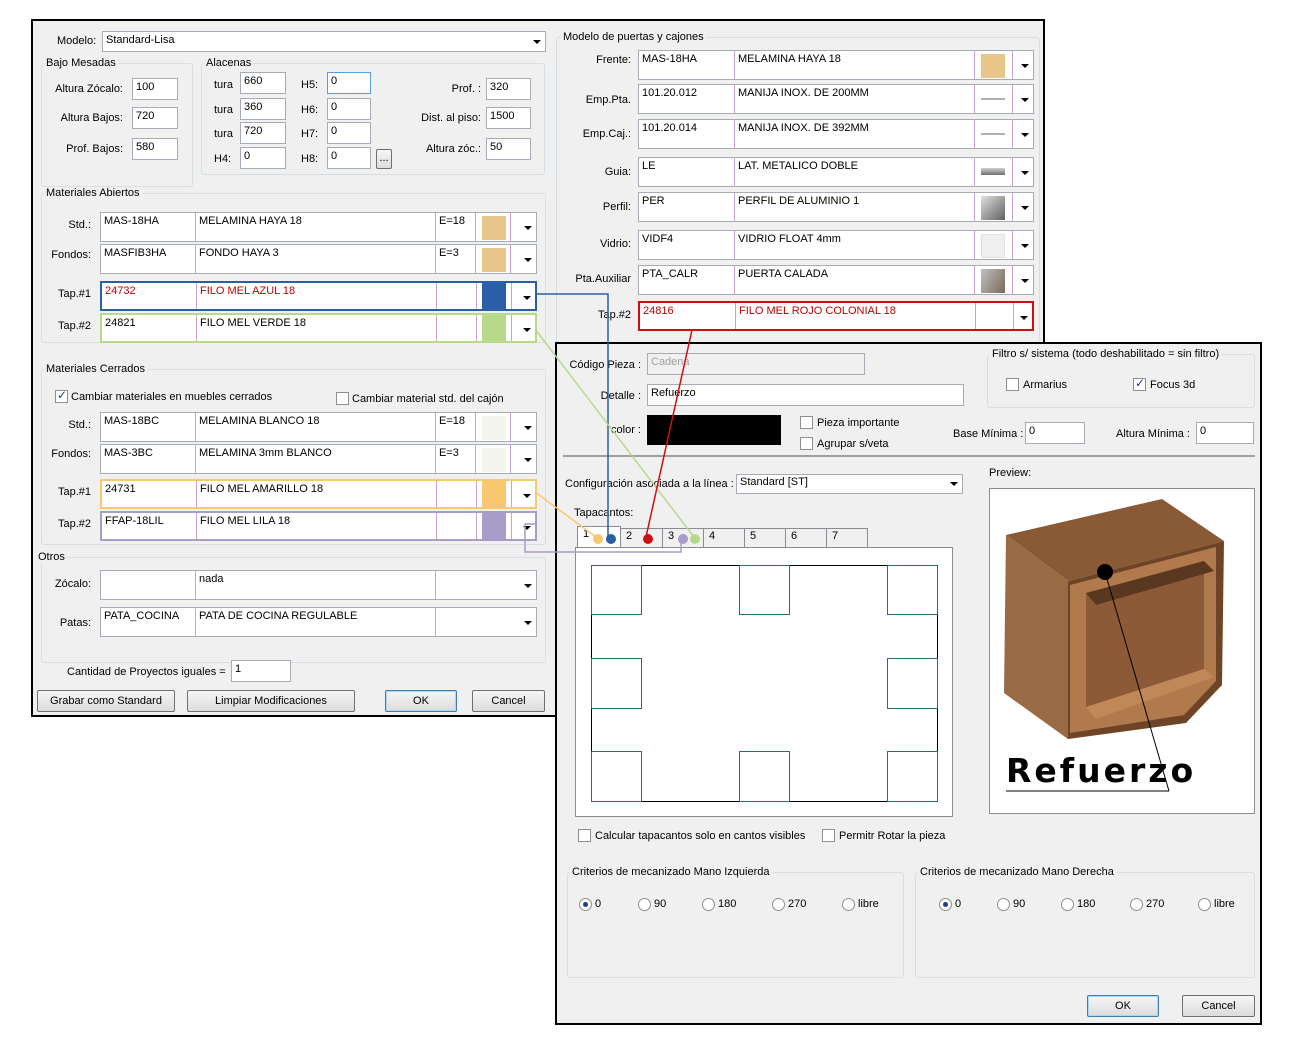  I want to click on codigo-pieza-input: Cadena, so click(756, 364).